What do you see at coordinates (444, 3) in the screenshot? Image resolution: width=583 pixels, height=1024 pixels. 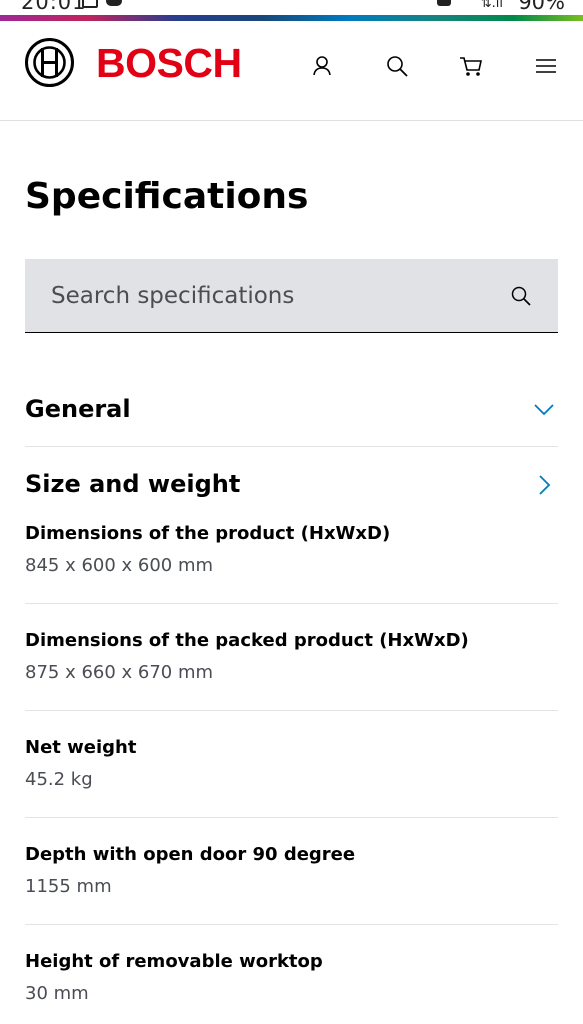 I see `camera-status-icon` at bounding box center [444, 3].